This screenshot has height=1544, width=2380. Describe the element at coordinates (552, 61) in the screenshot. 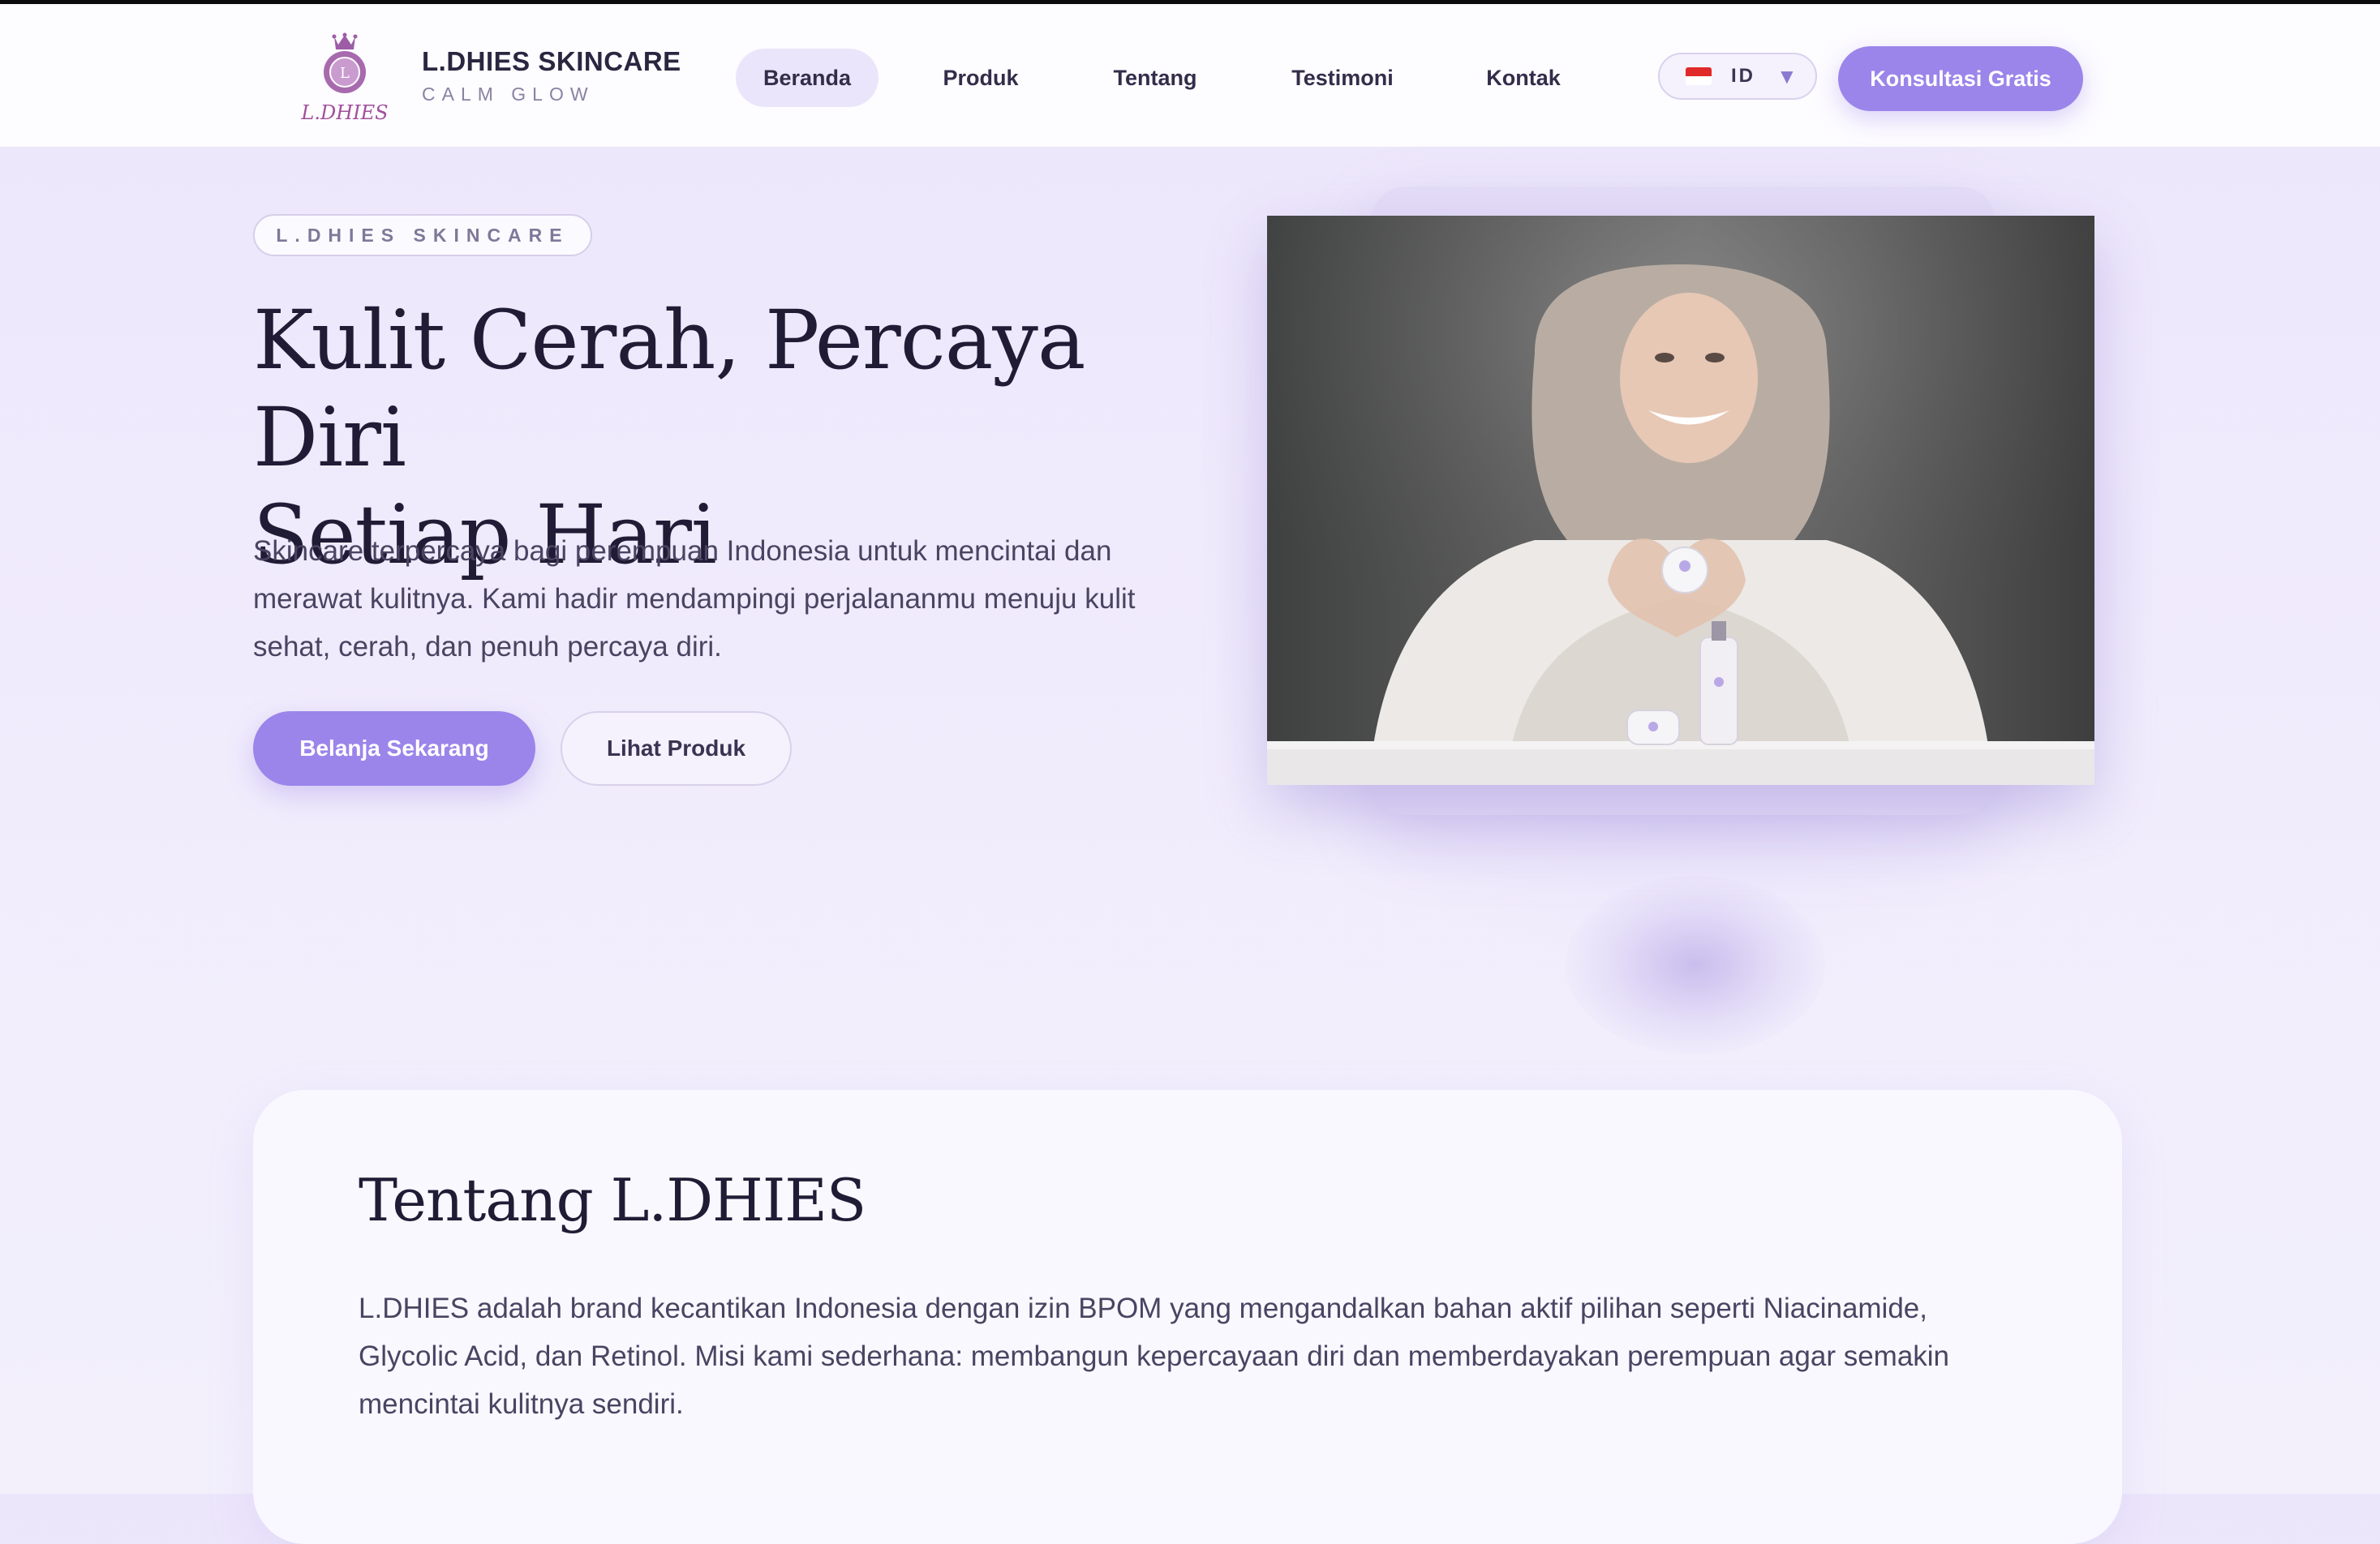

I see `brand-name: L.DHIES SKINCARE` at that location.